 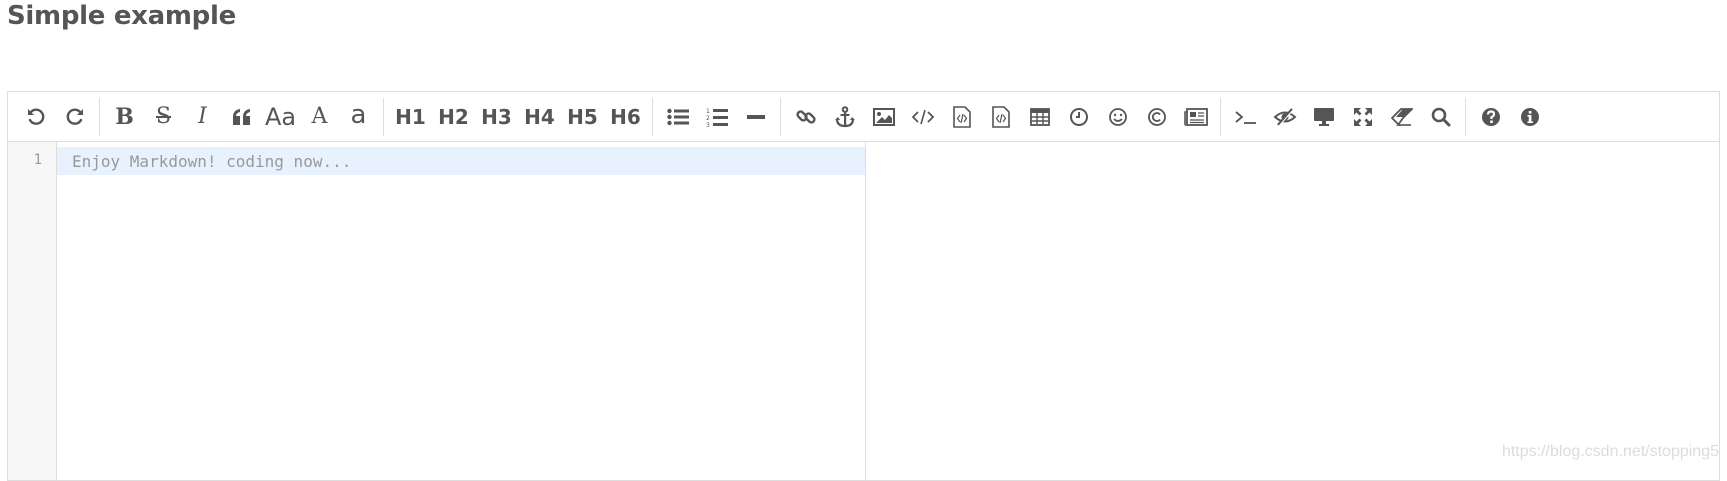 What do you see at coordinates (1610, 451) in the screenshot?
I see `watermark: https://blog.csdn.net/stopping5` at bounding box center [1610, 451].